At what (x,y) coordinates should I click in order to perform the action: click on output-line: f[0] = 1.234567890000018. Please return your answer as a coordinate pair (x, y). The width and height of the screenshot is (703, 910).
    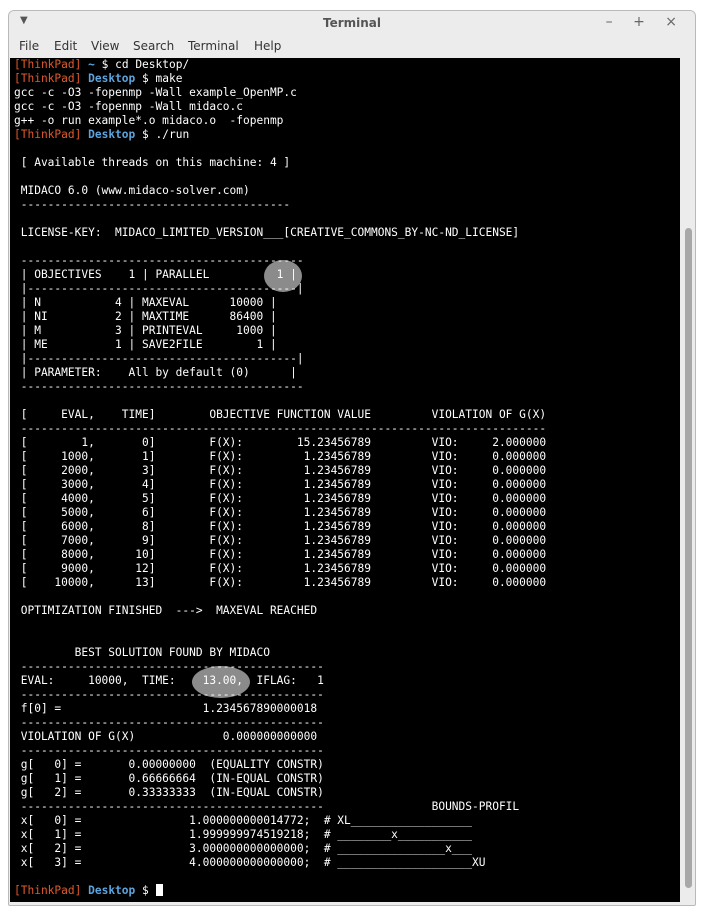
    Looking at the image, I should click on (166, 708).